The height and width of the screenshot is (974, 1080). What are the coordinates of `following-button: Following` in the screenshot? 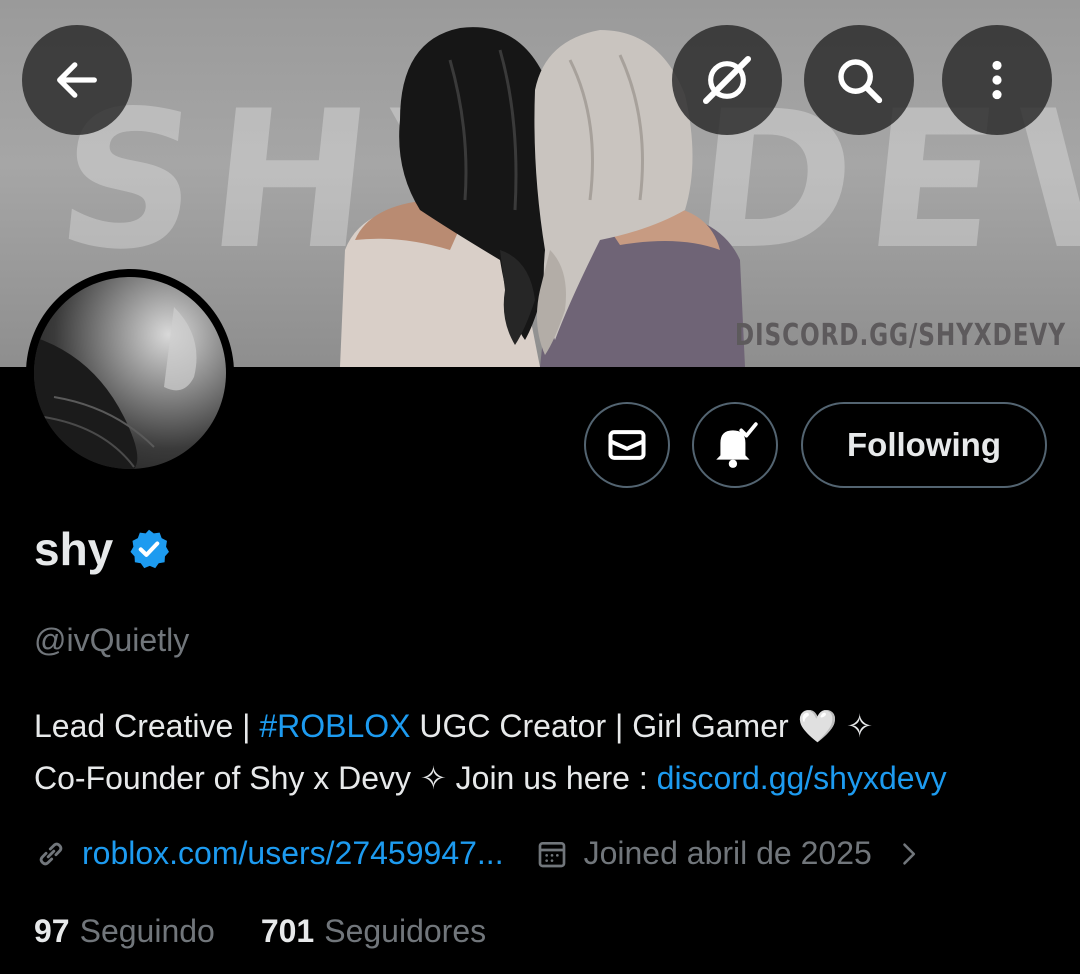 It's located at (924, 445).